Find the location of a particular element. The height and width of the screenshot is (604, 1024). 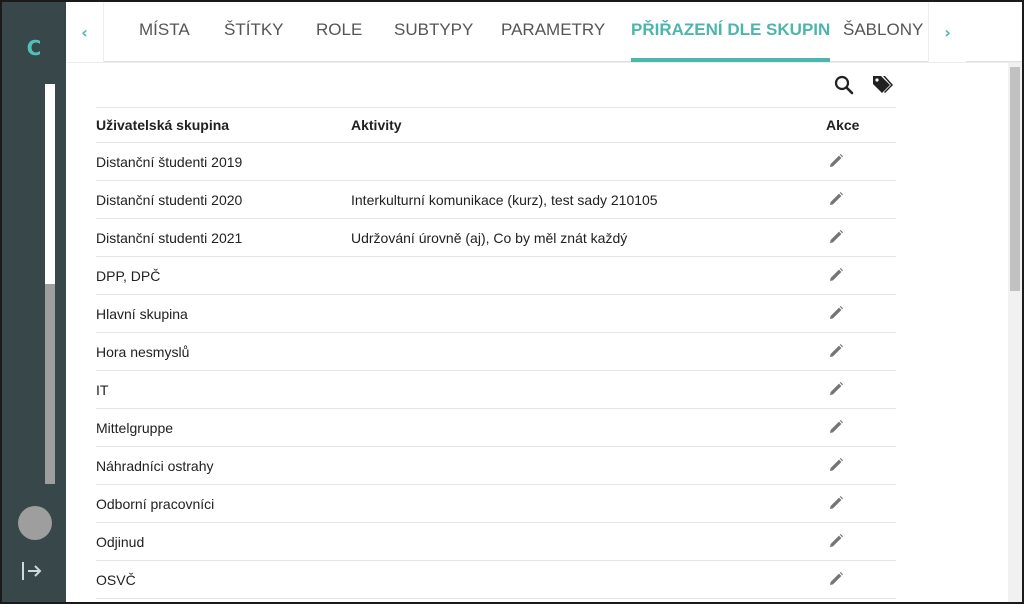

group-name-cell: Odborní pracovníci is located at coordinates (155, 504).